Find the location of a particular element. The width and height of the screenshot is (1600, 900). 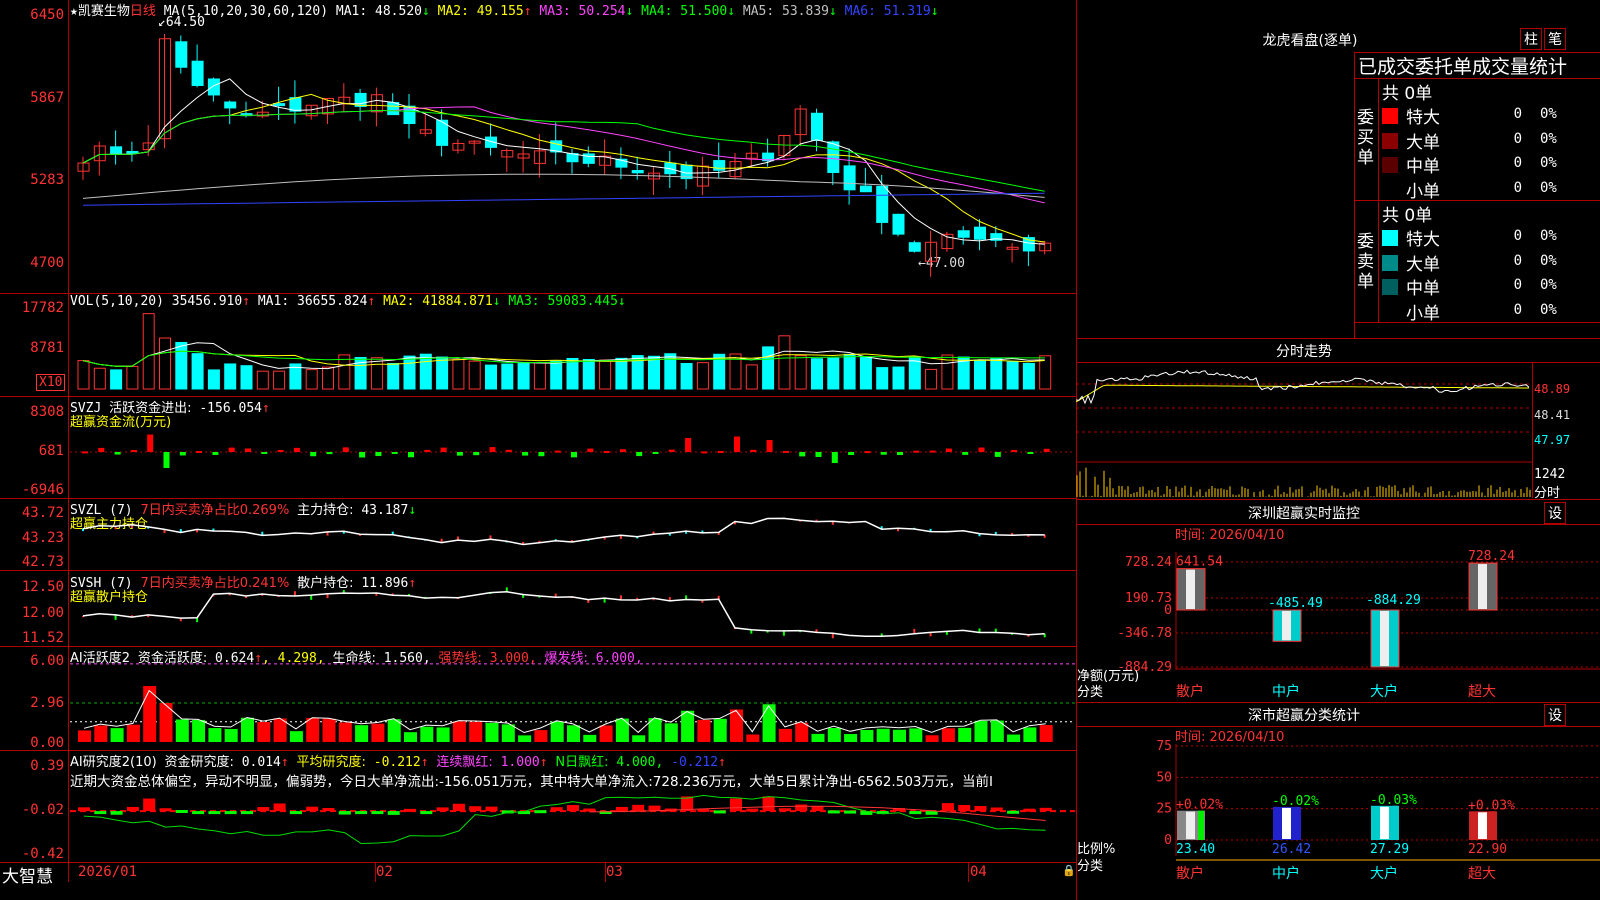

volume-chart is located at coordinates (572, 344).